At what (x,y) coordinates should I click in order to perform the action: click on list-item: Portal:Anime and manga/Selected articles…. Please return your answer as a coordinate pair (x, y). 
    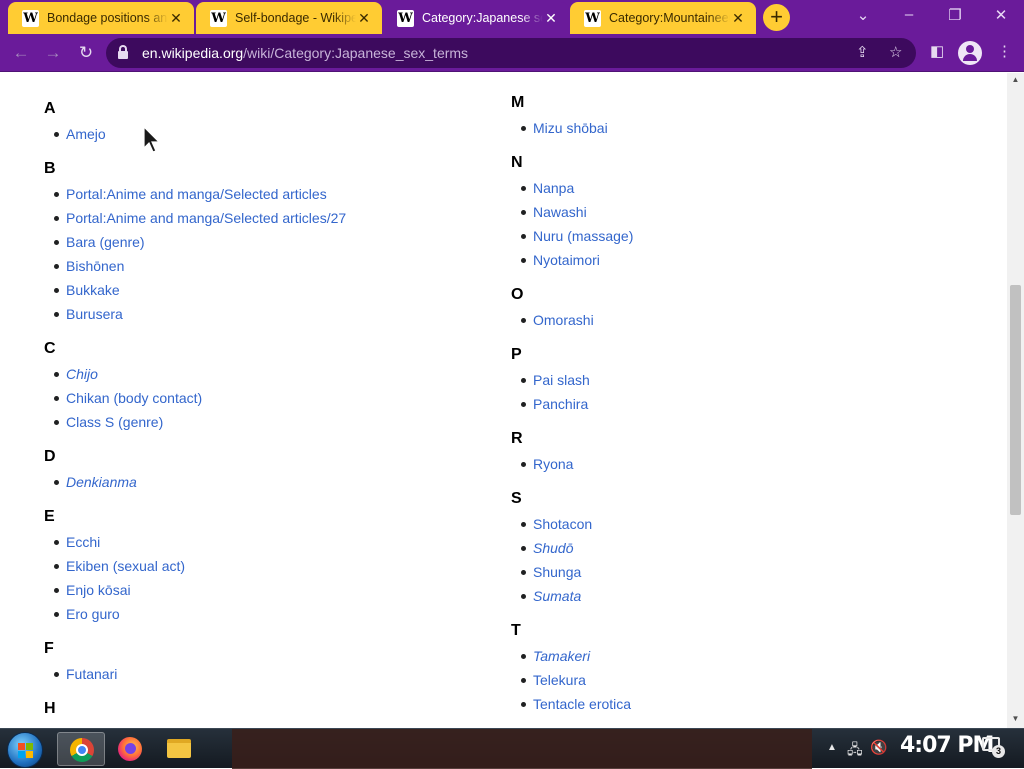
    Looking at the image, I should click on (254, 218).